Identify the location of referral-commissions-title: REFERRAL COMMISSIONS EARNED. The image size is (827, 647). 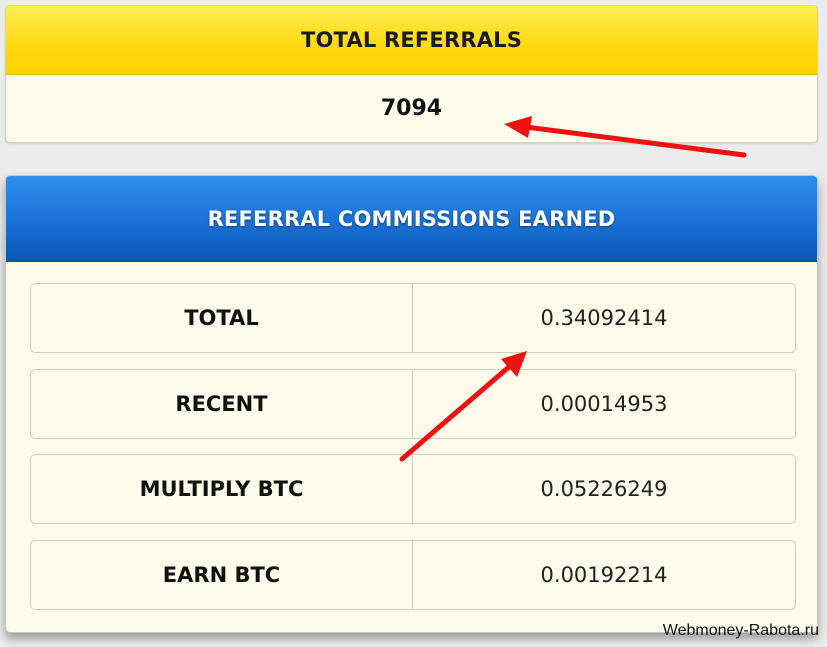
(411, 219).